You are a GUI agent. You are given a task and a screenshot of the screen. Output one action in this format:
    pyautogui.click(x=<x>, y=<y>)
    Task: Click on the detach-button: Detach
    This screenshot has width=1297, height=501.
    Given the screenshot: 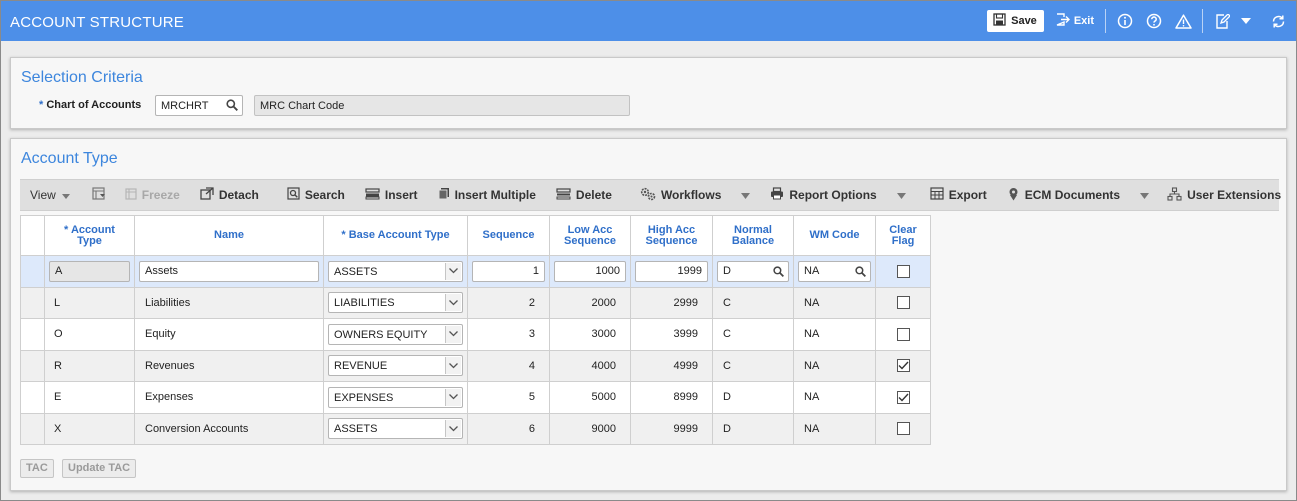 What is the action you would take?
    pyautogui.click(x=229, y=195)
    